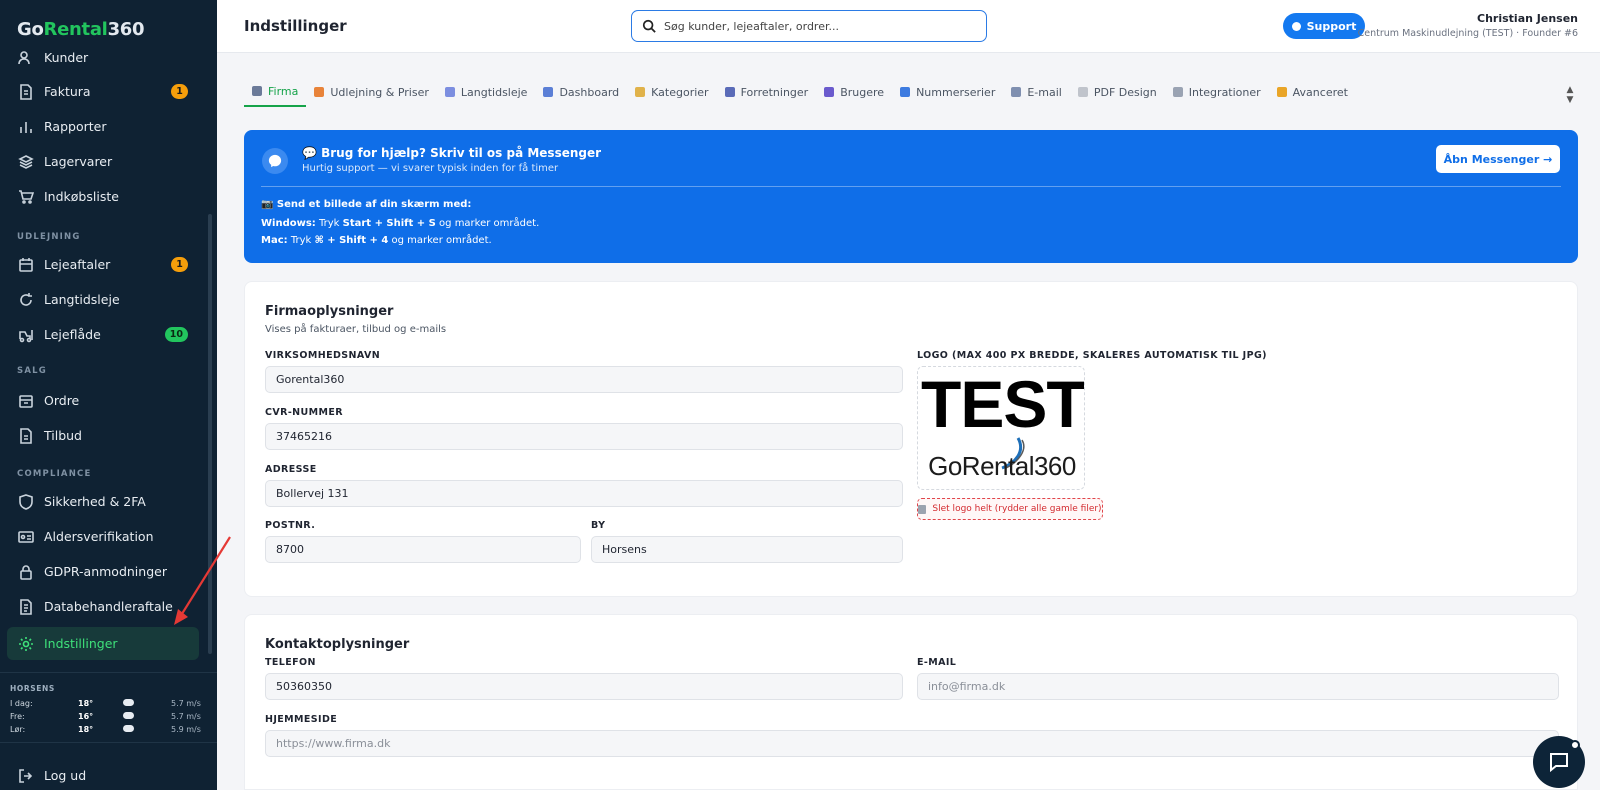 The height and width of the screenshot is (790, 1600). I want to click on sidebar-item-sikkerhed: Sikkerhed & 2FA, so click(103, 501).